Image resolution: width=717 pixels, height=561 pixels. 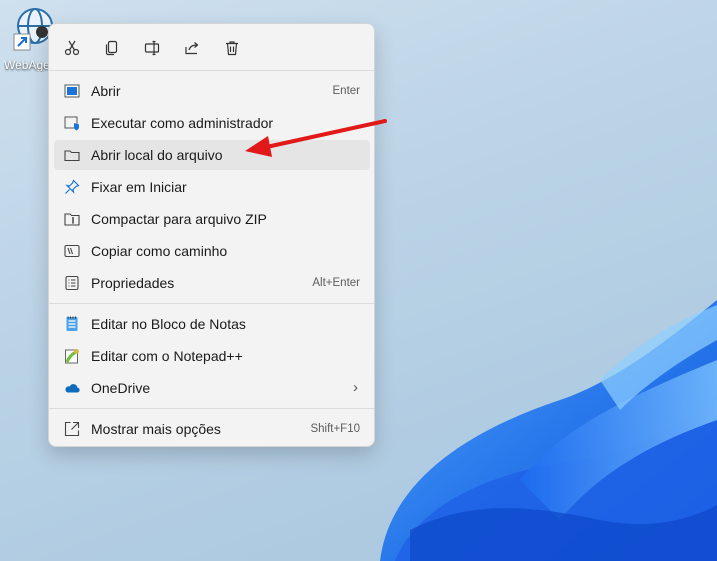 I want to click on cut-icon, so click(x=72, y=48).